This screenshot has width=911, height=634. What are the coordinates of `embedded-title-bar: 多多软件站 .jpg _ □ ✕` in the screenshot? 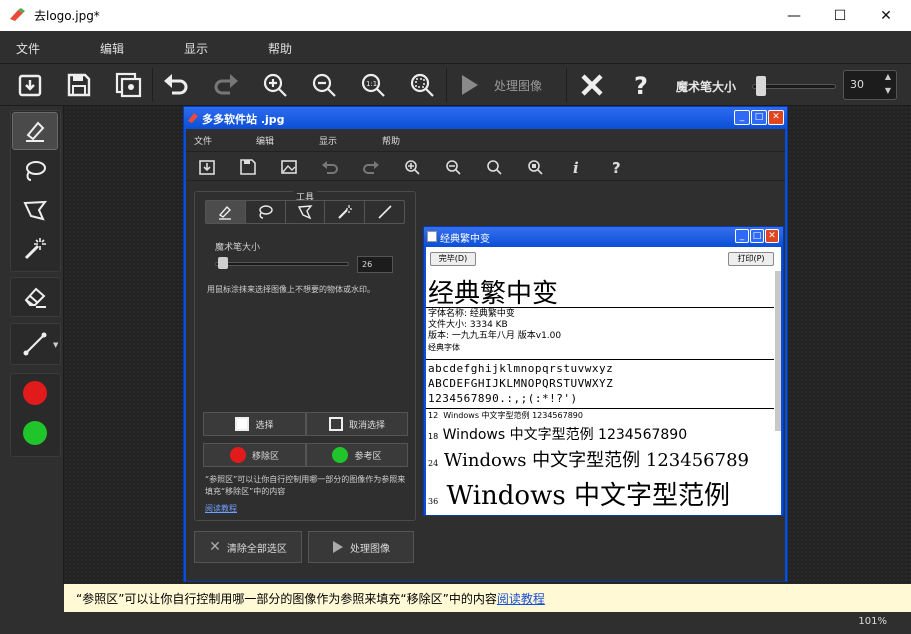 It's located at (485, 118).